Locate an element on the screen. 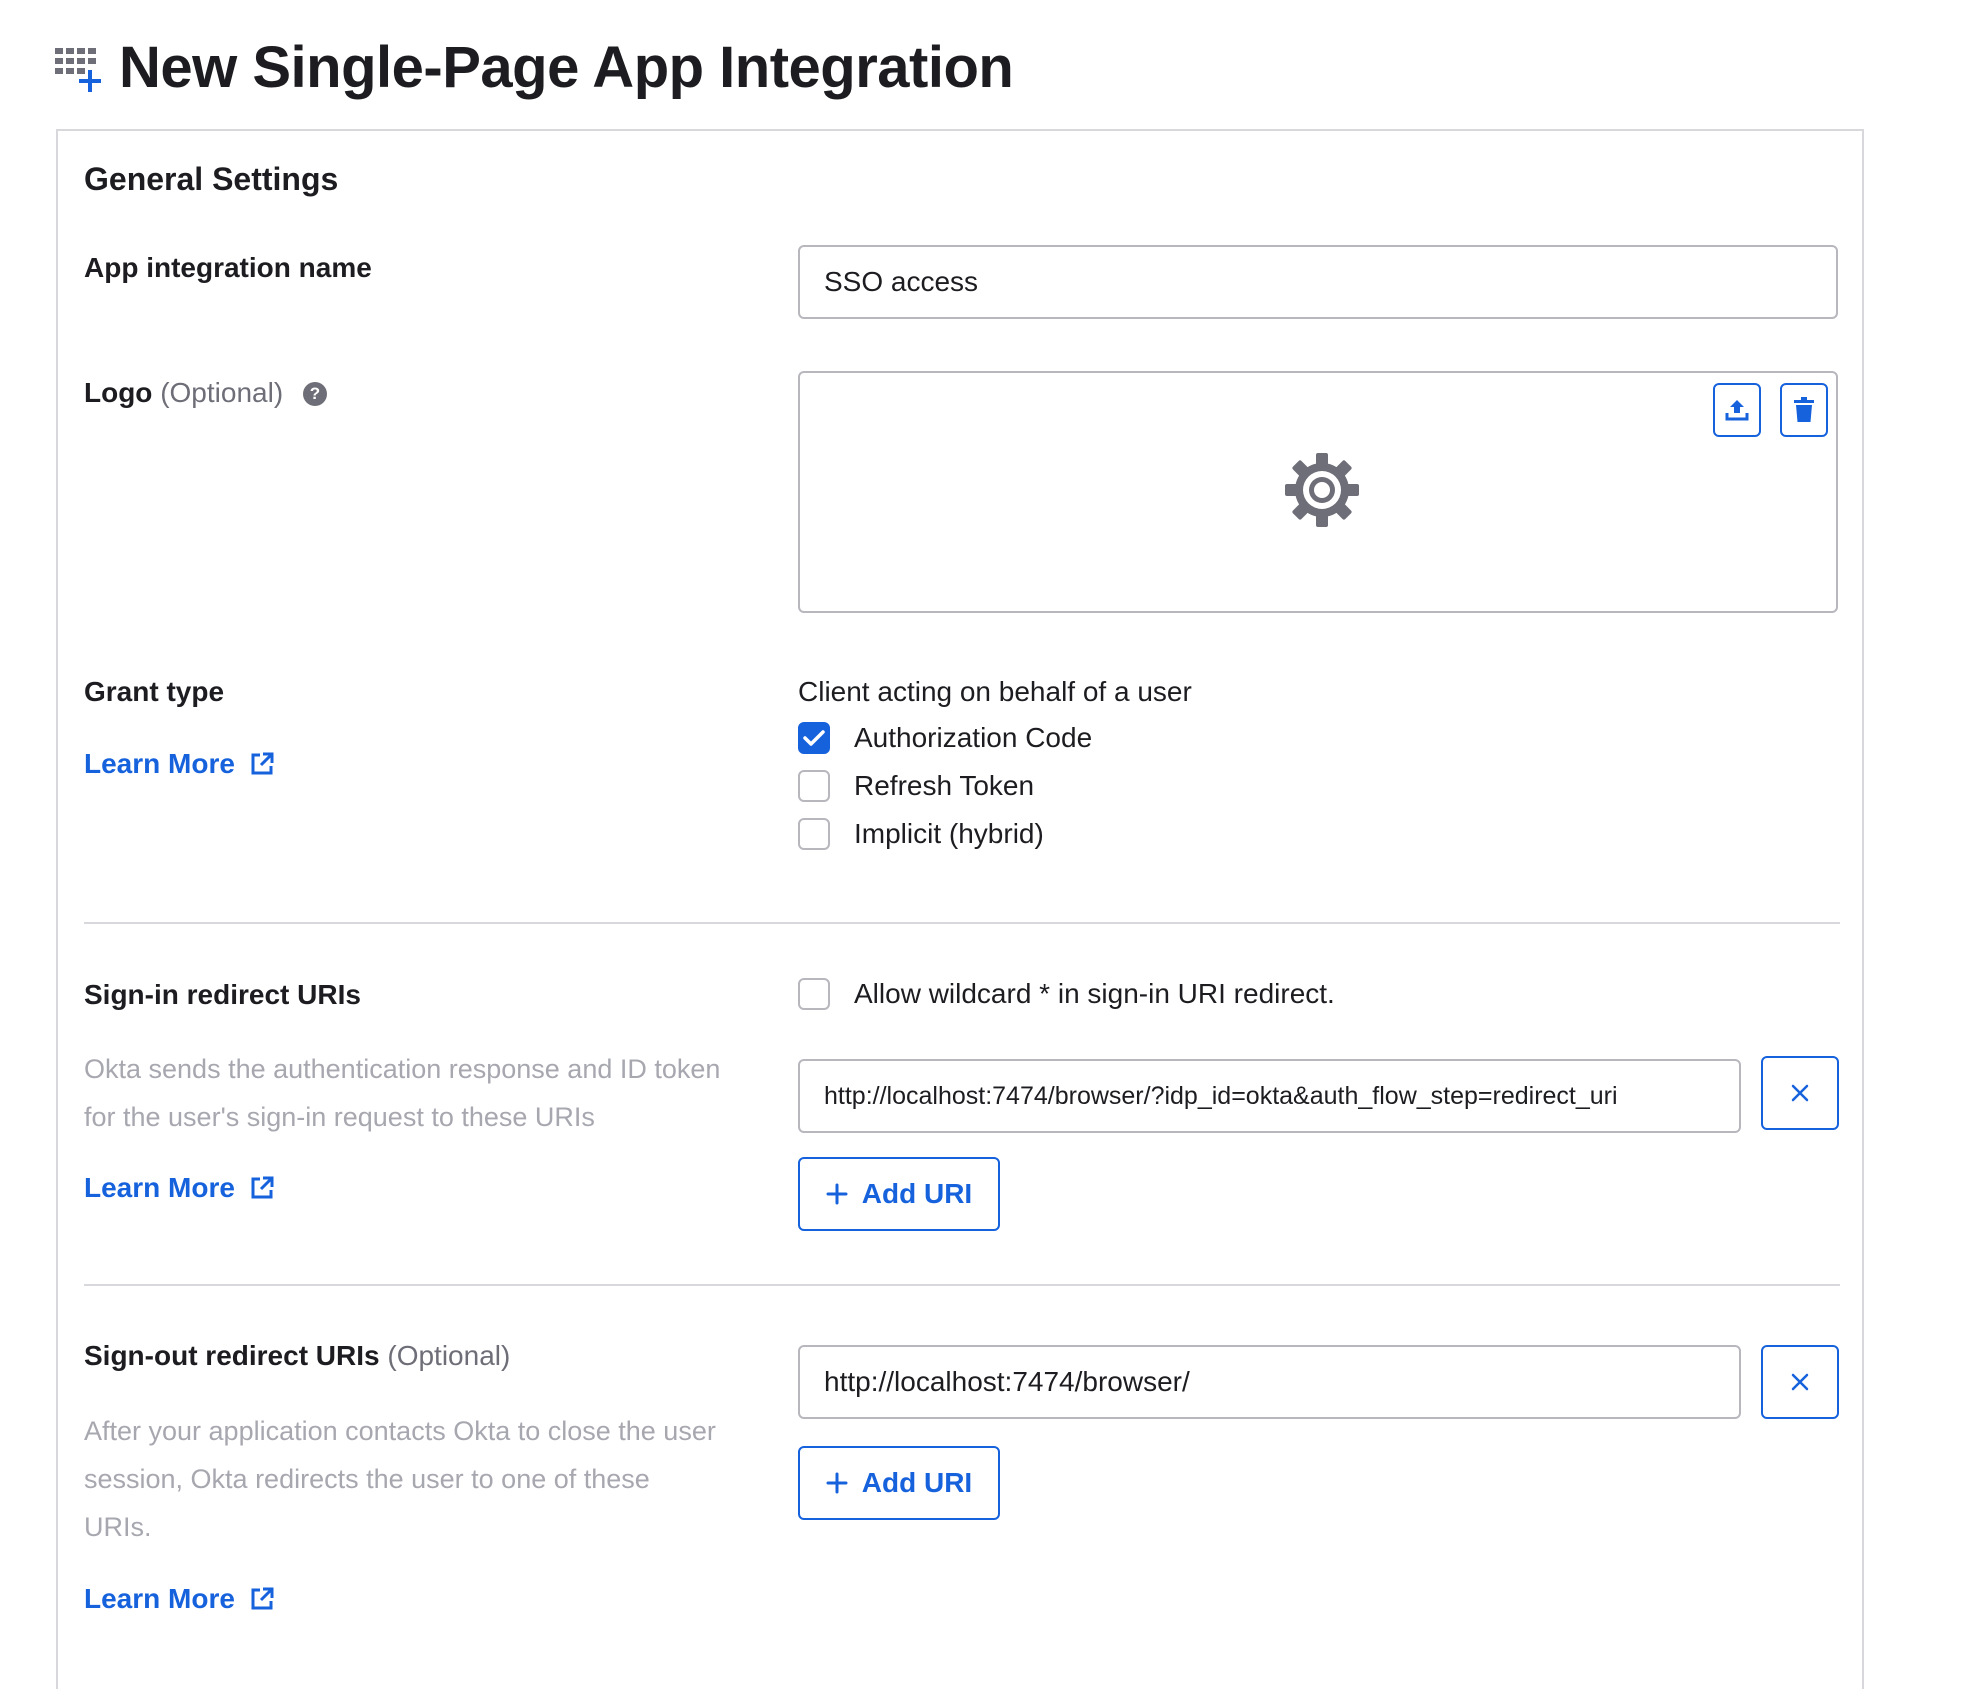  add-sign-in-uri-button: Add URI is located at coordinates (899, 1194).